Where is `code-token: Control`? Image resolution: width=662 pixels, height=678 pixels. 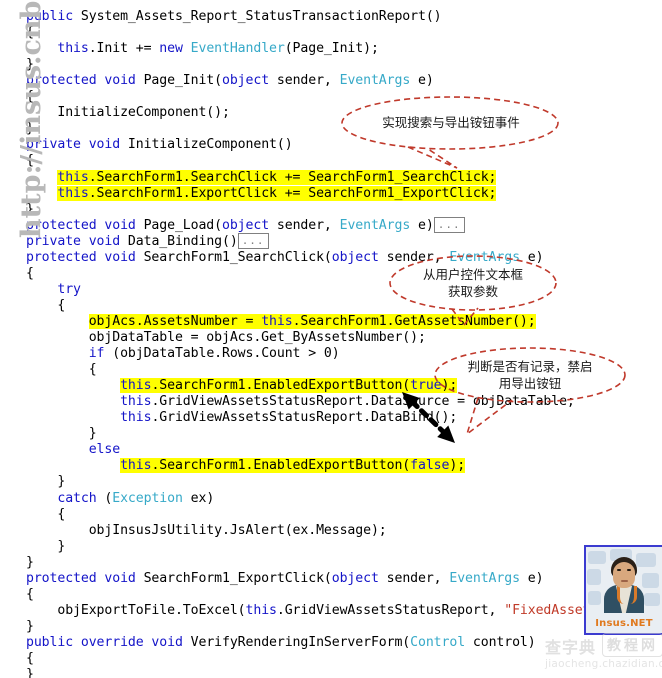
code-token: Control is located at coordinates (438, 642).